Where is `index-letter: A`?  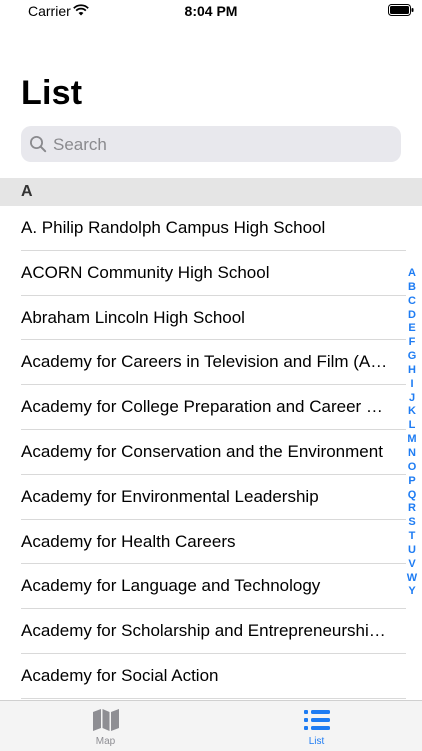 index-letter: A is located at coordinates (412, 274).